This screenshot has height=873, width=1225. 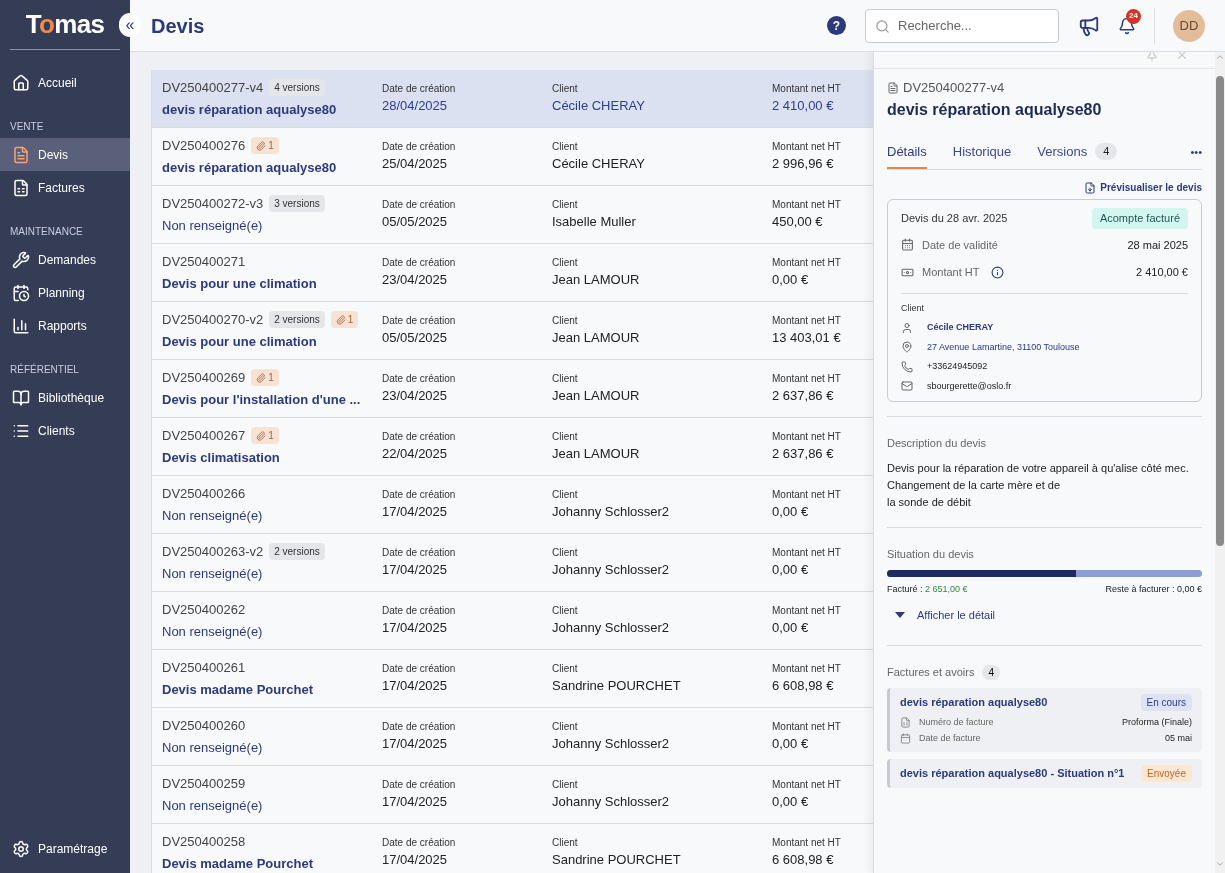 What do you see at coordinates (1178, 738) in the screenshot?
I see `field-value: 05 mai` at bounding box center [1178, 738].